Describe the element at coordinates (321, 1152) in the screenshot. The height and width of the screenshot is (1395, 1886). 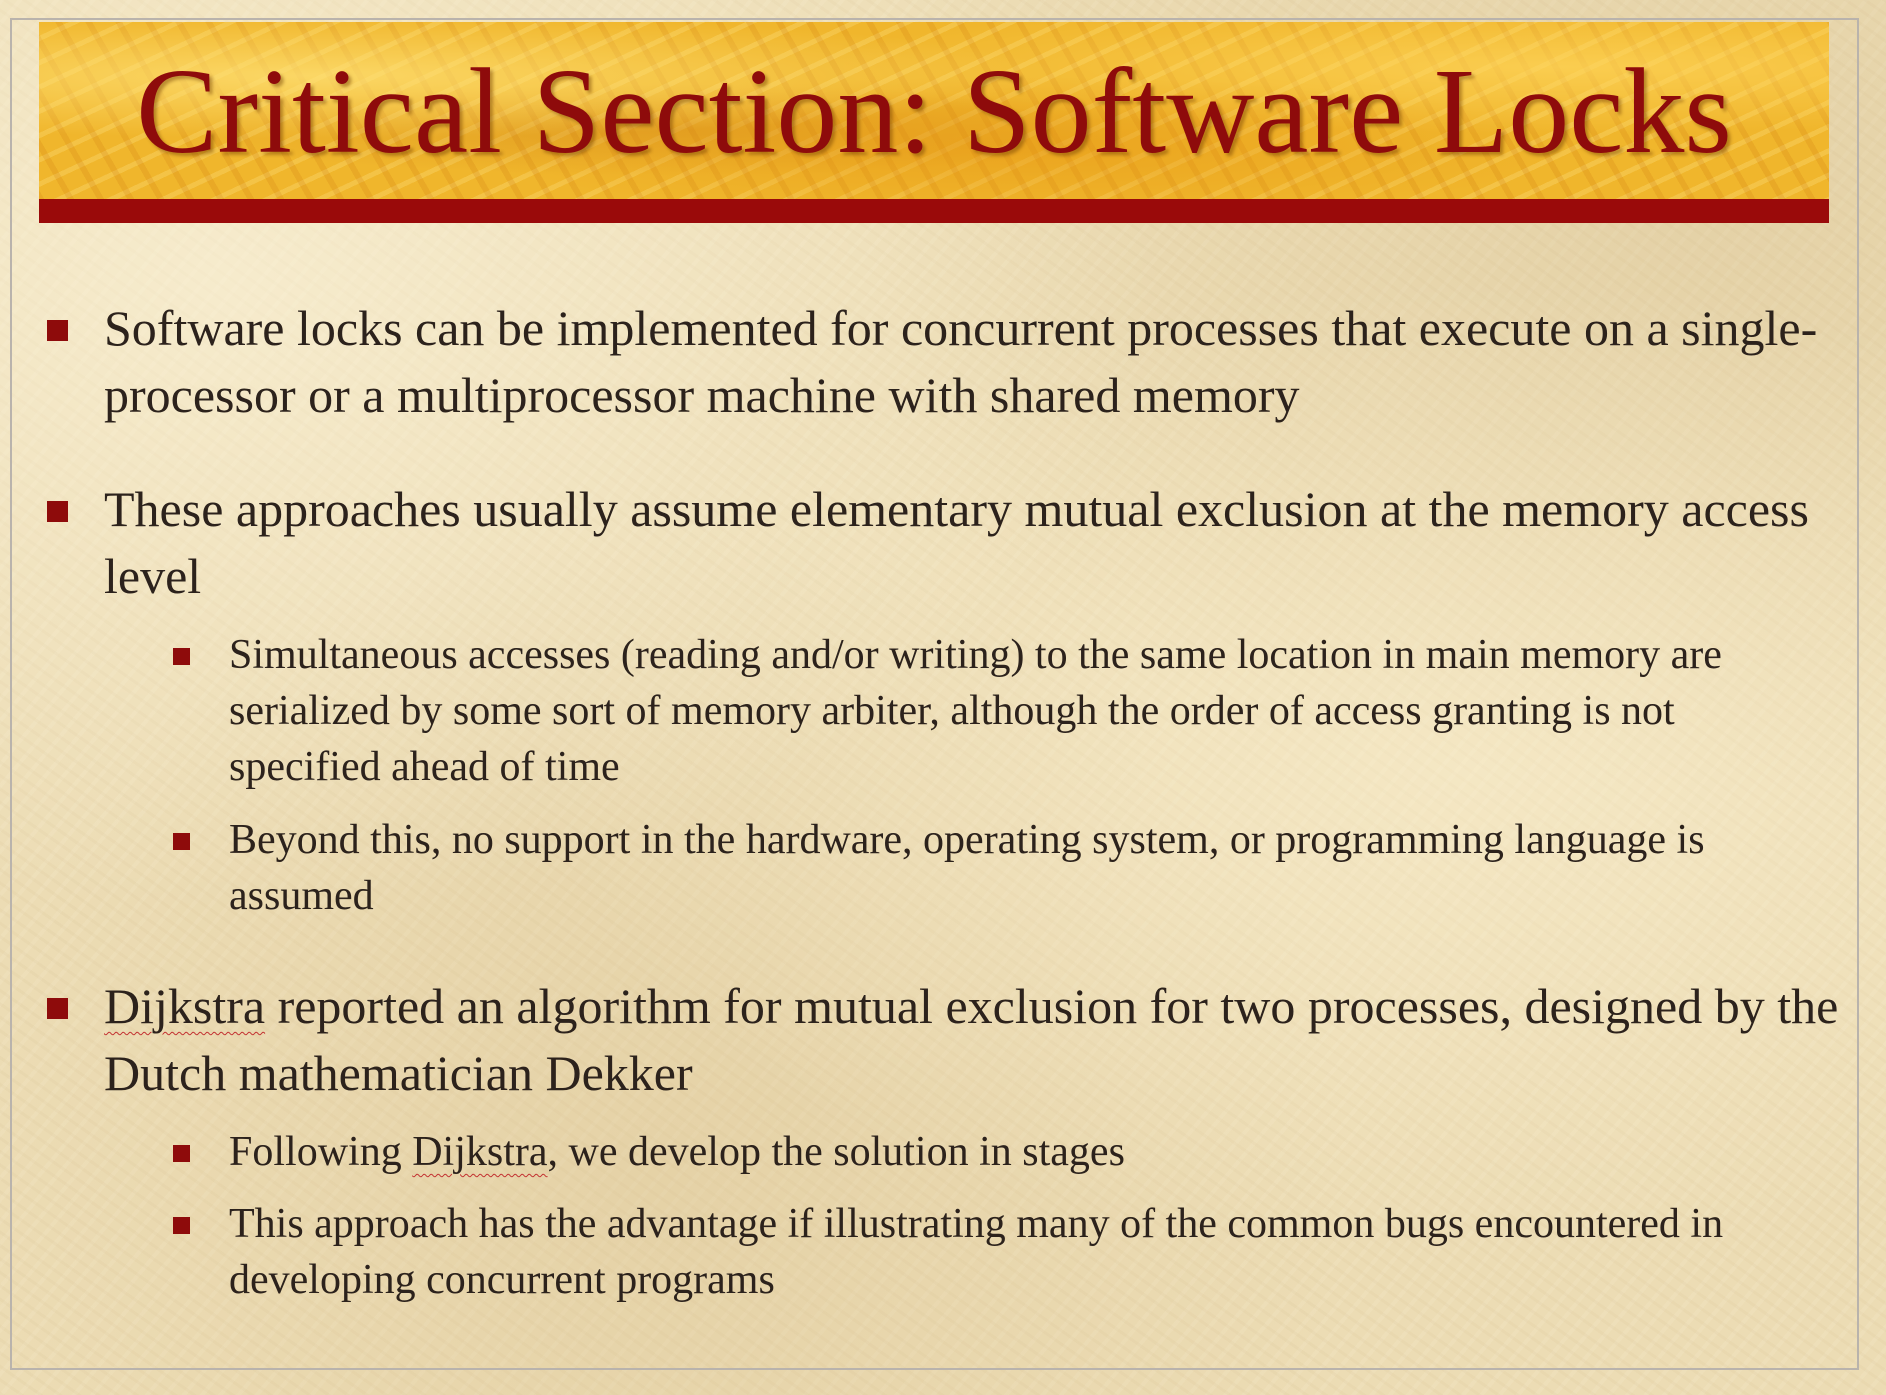
I see `sub-bullet-prefix: Following` at that location.